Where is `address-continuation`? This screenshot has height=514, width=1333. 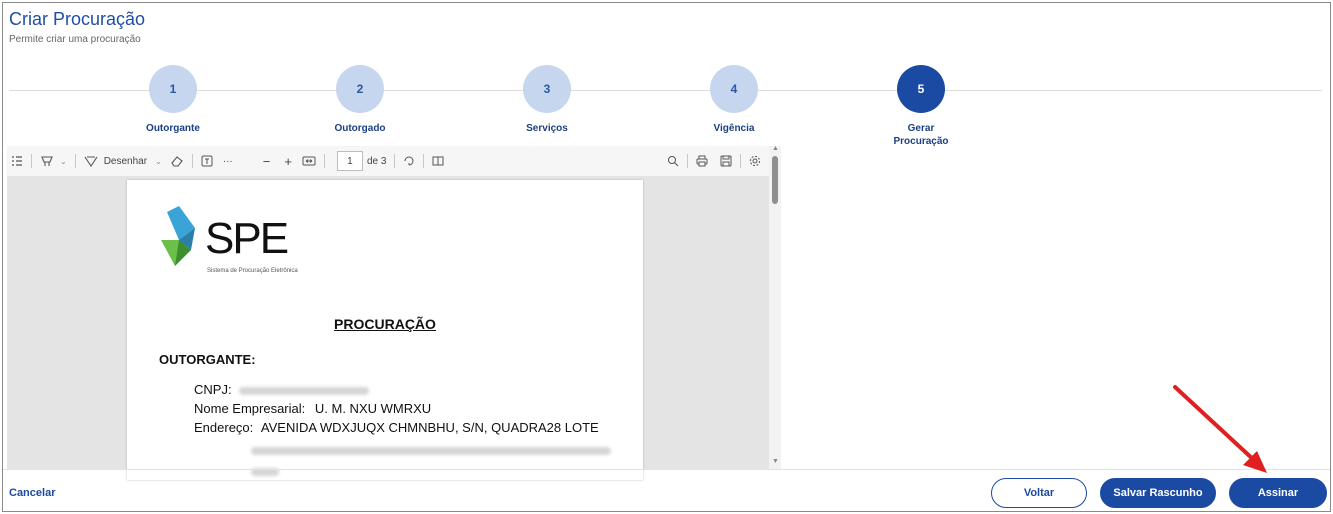
address-continuation is located at coordinates (431, 449).